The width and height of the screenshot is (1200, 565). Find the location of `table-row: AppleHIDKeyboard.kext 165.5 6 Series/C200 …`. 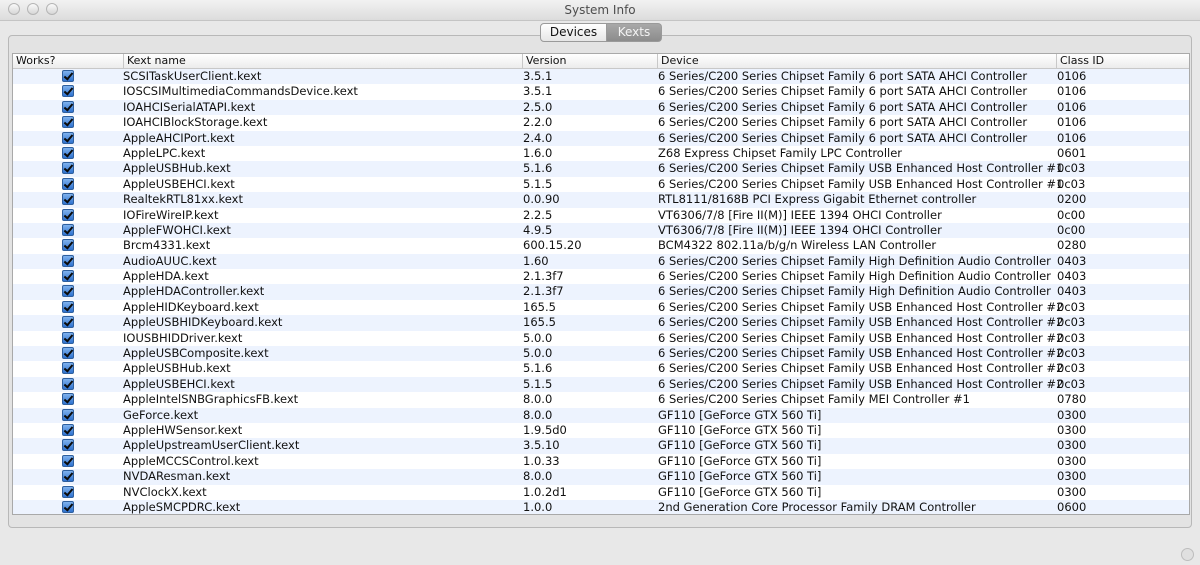

table-row: AppleHIDKeyboard.kext 165.5 6 Series/C200 … is located at coordinates (601, 307).